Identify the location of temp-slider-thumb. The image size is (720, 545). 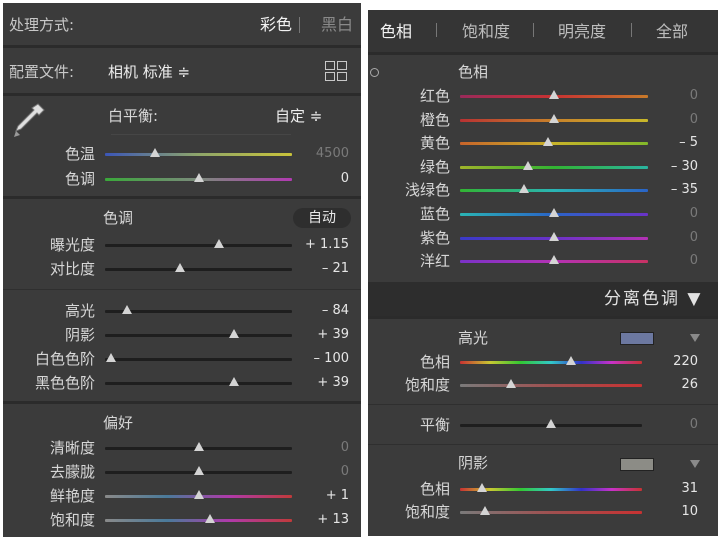
(155, 152).